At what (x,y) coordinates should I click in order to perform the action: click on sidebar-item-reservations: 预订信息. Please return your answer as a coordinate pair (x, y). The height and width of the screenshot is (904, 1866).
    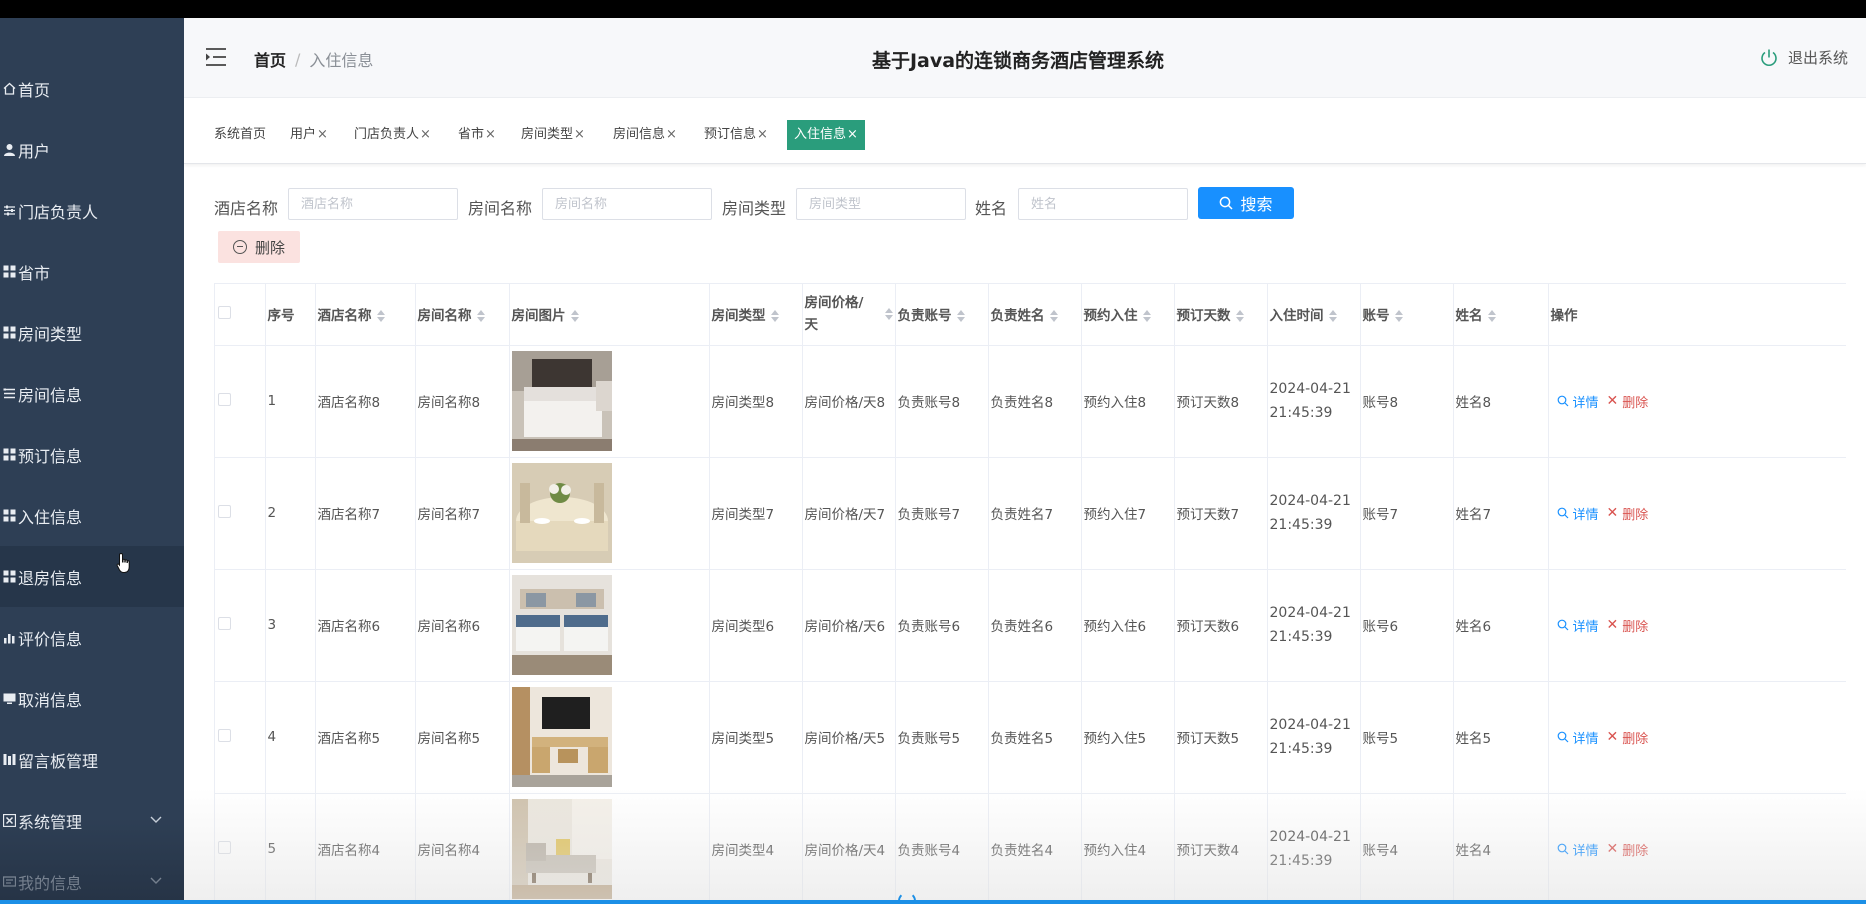
    Looking at the image, I should click on (92, 454).